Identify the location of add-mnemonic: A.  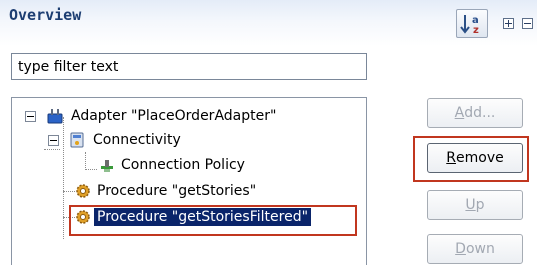
(459, 113).